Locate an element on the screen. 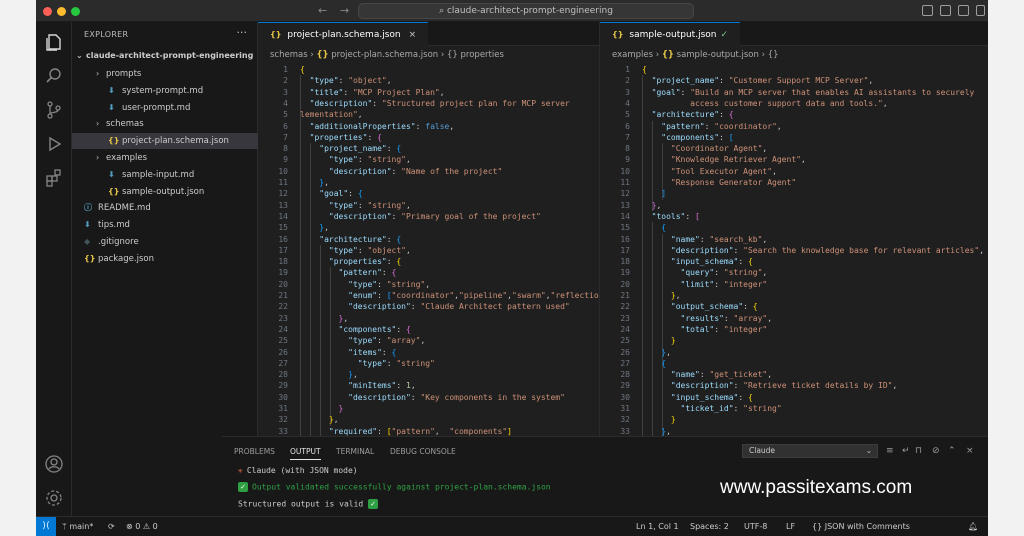 The width and height of the screenshot is (1024, 536). tree-item-label: package.json is located at coordinates (126, 258).